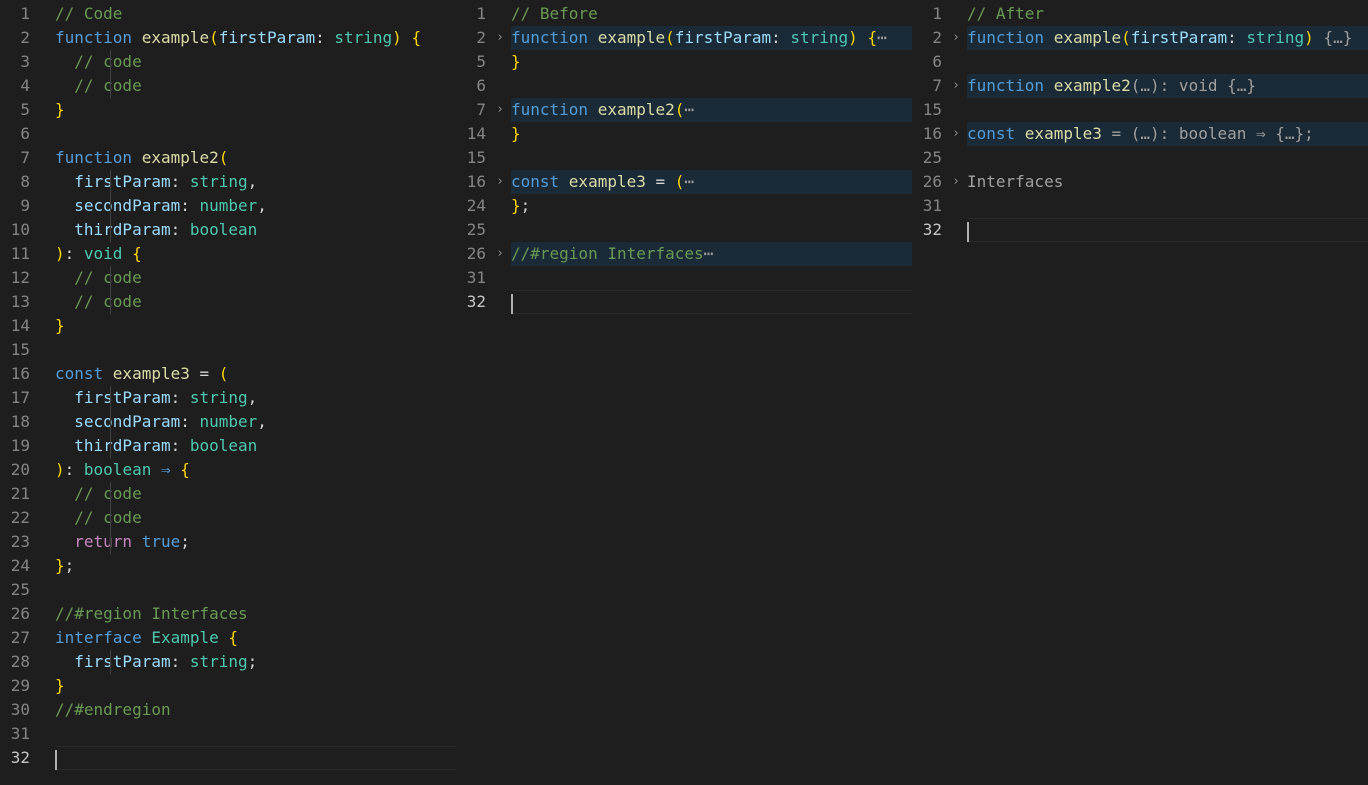 The image size is (1368, 785). I want to click on code-token: number, so click(228, 421).